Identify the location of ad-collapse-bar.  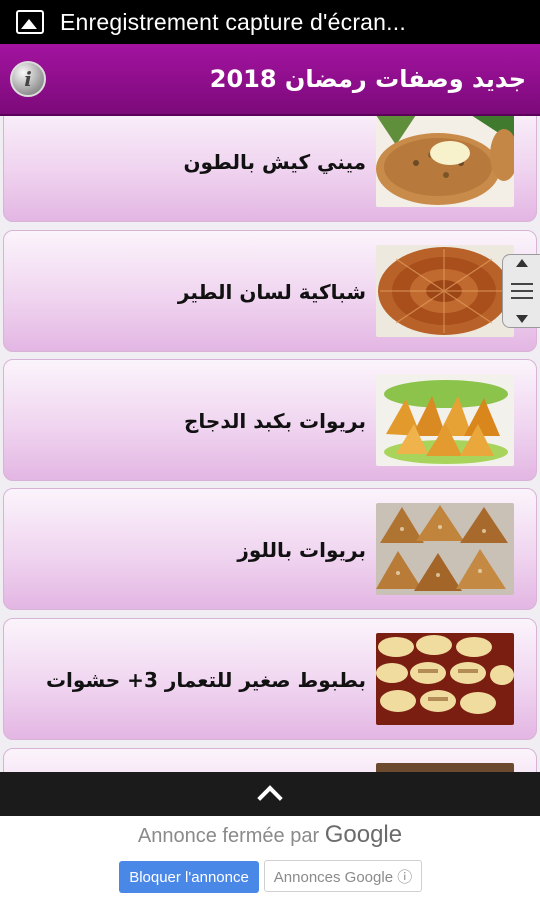
(270, 794).